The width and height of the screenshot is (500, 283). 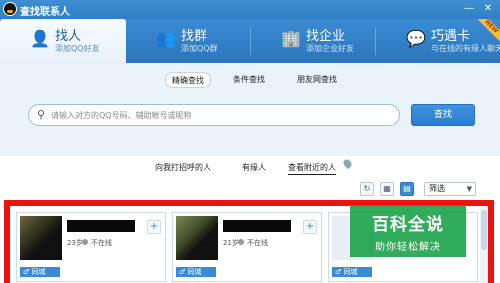 I want to click on result-card: 23岁 不在线 ♂ 同城 +, so click(x=91, y=247).